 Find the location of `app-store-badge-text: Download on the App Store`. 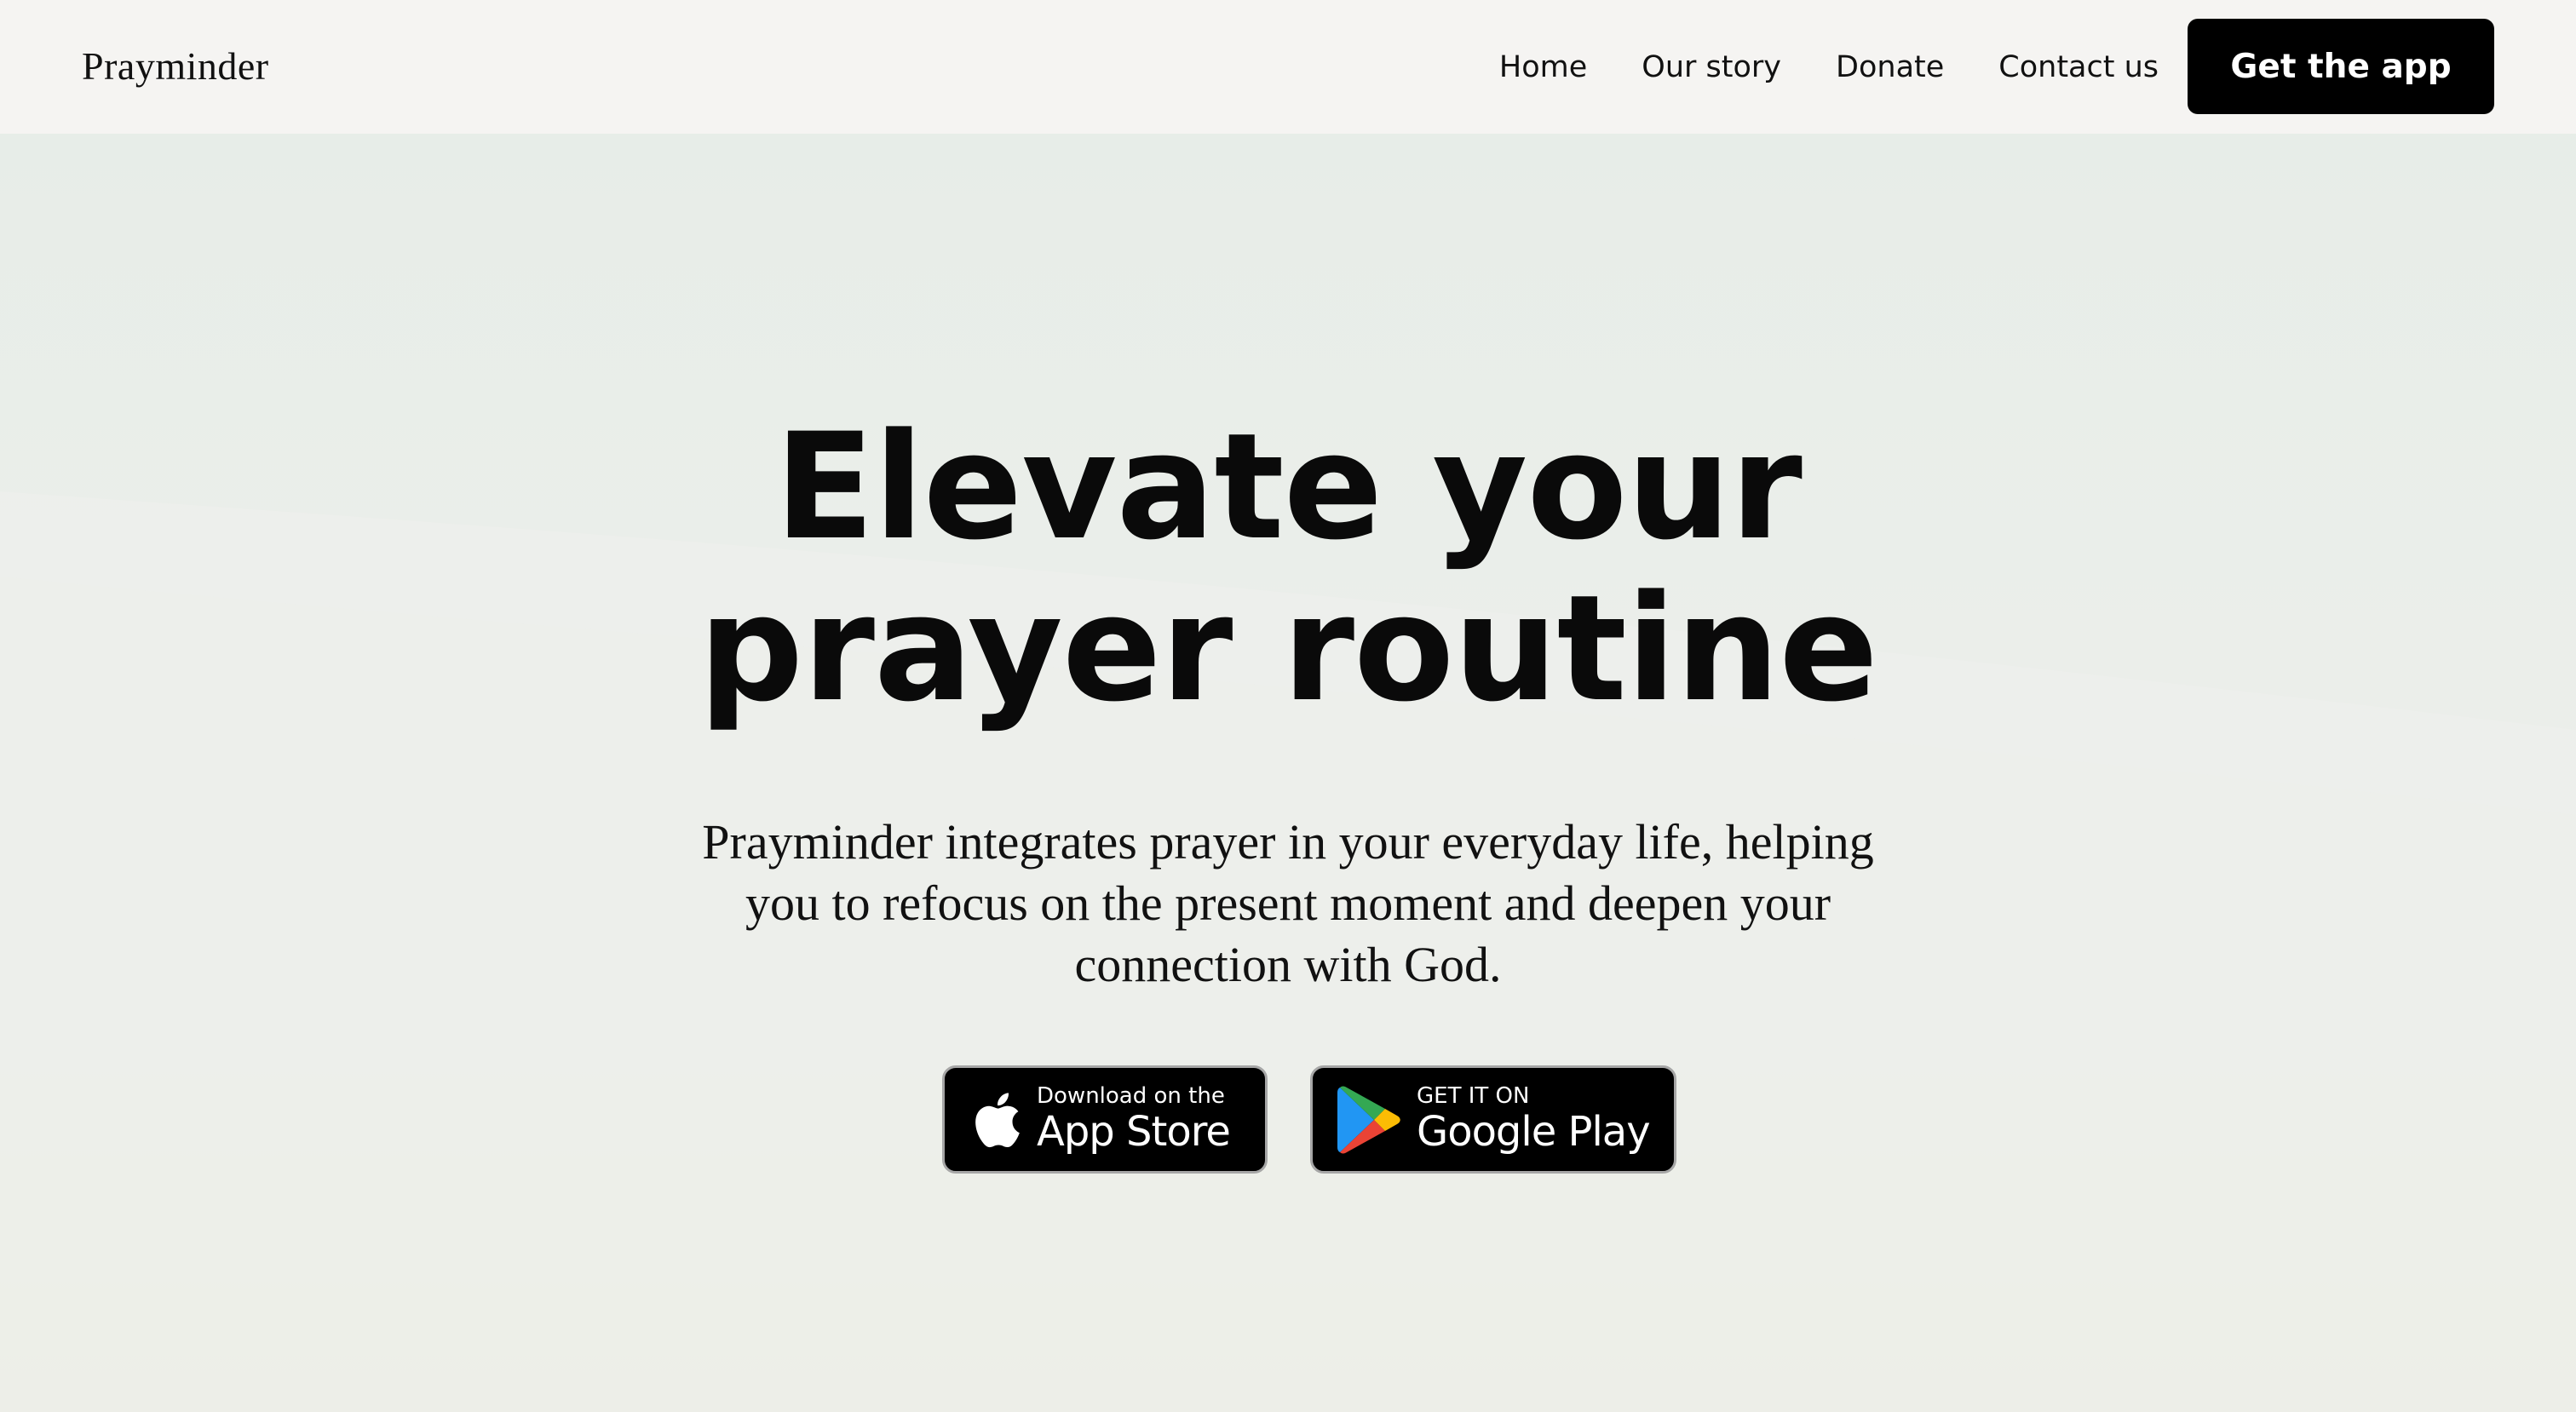

app-store-badge-text: Download on the App Store is located at coordinates (1134, 1119).